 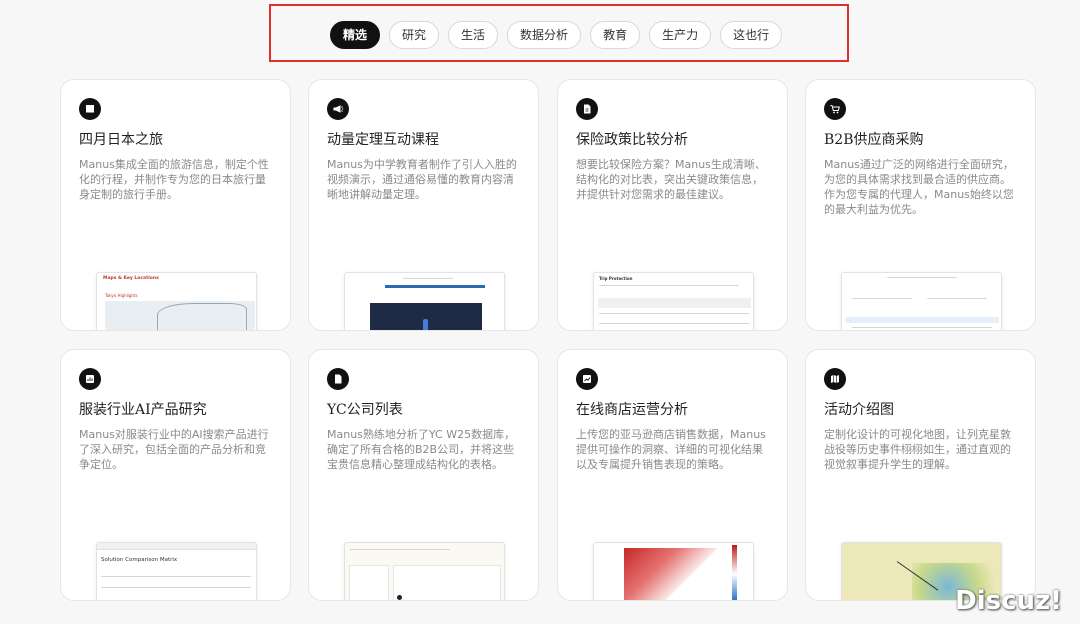 What do you see at coordinates (680, 35) in the screenshot?
I see `tab-productivity: 生产力` at bounding box center [680, 35].